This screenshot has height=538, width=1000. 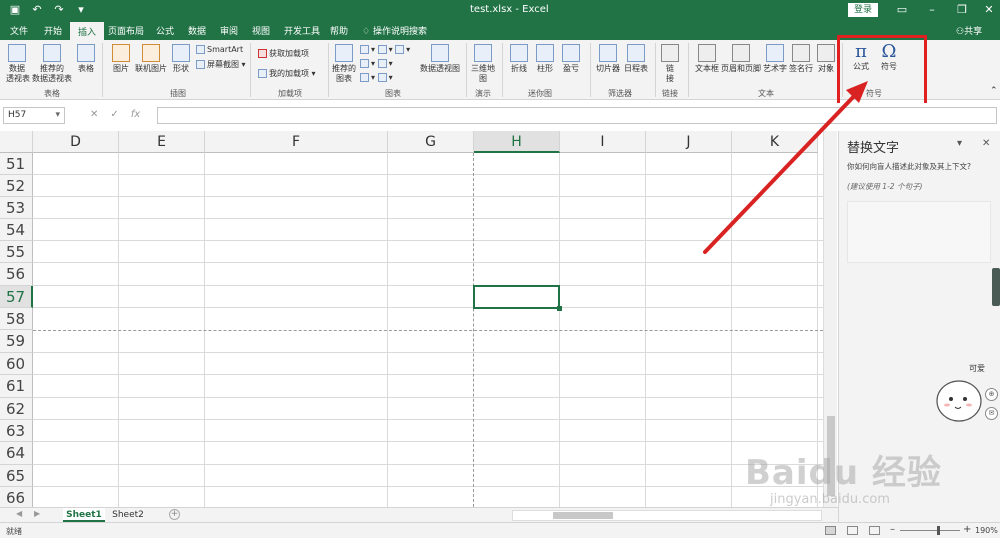 What do you see at coordinates (517, 142) in the screenshot?
I see `column-header-h: H` at bounding box center [517, 142].